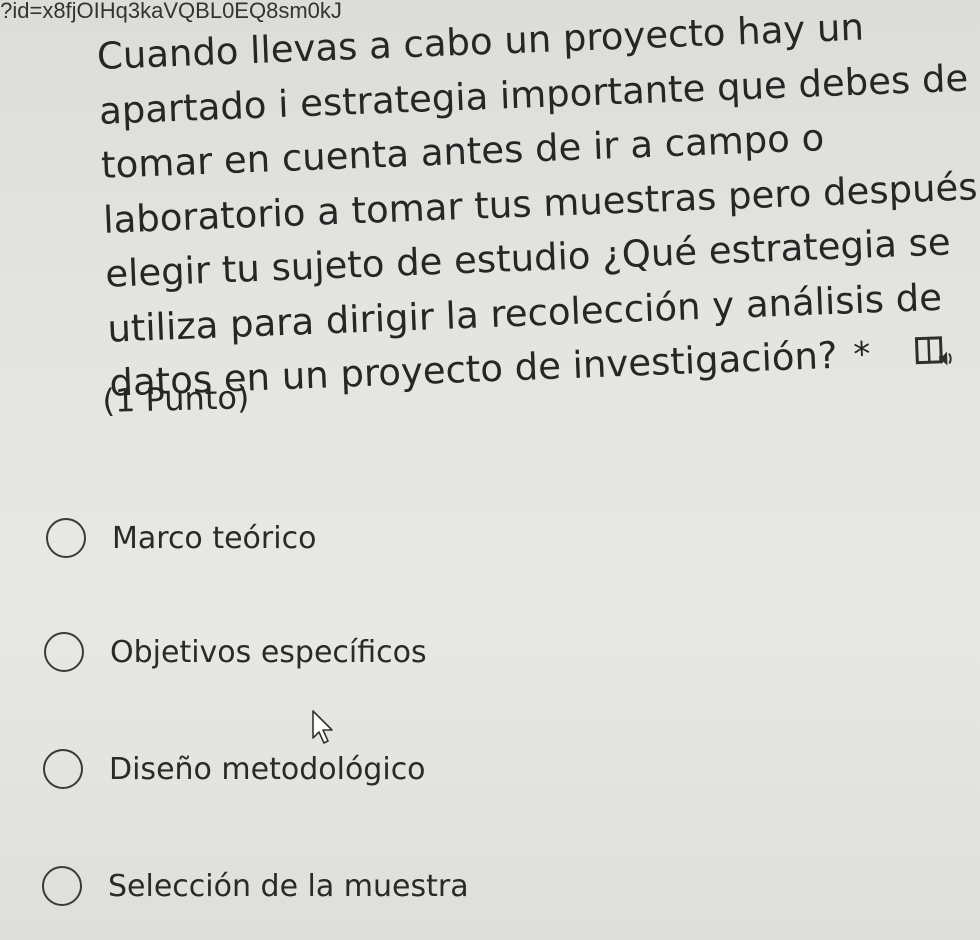 The height and width of the screenshot is (940, 980). I want to click on option-label: Selección de la muestra, so click(288, 886).